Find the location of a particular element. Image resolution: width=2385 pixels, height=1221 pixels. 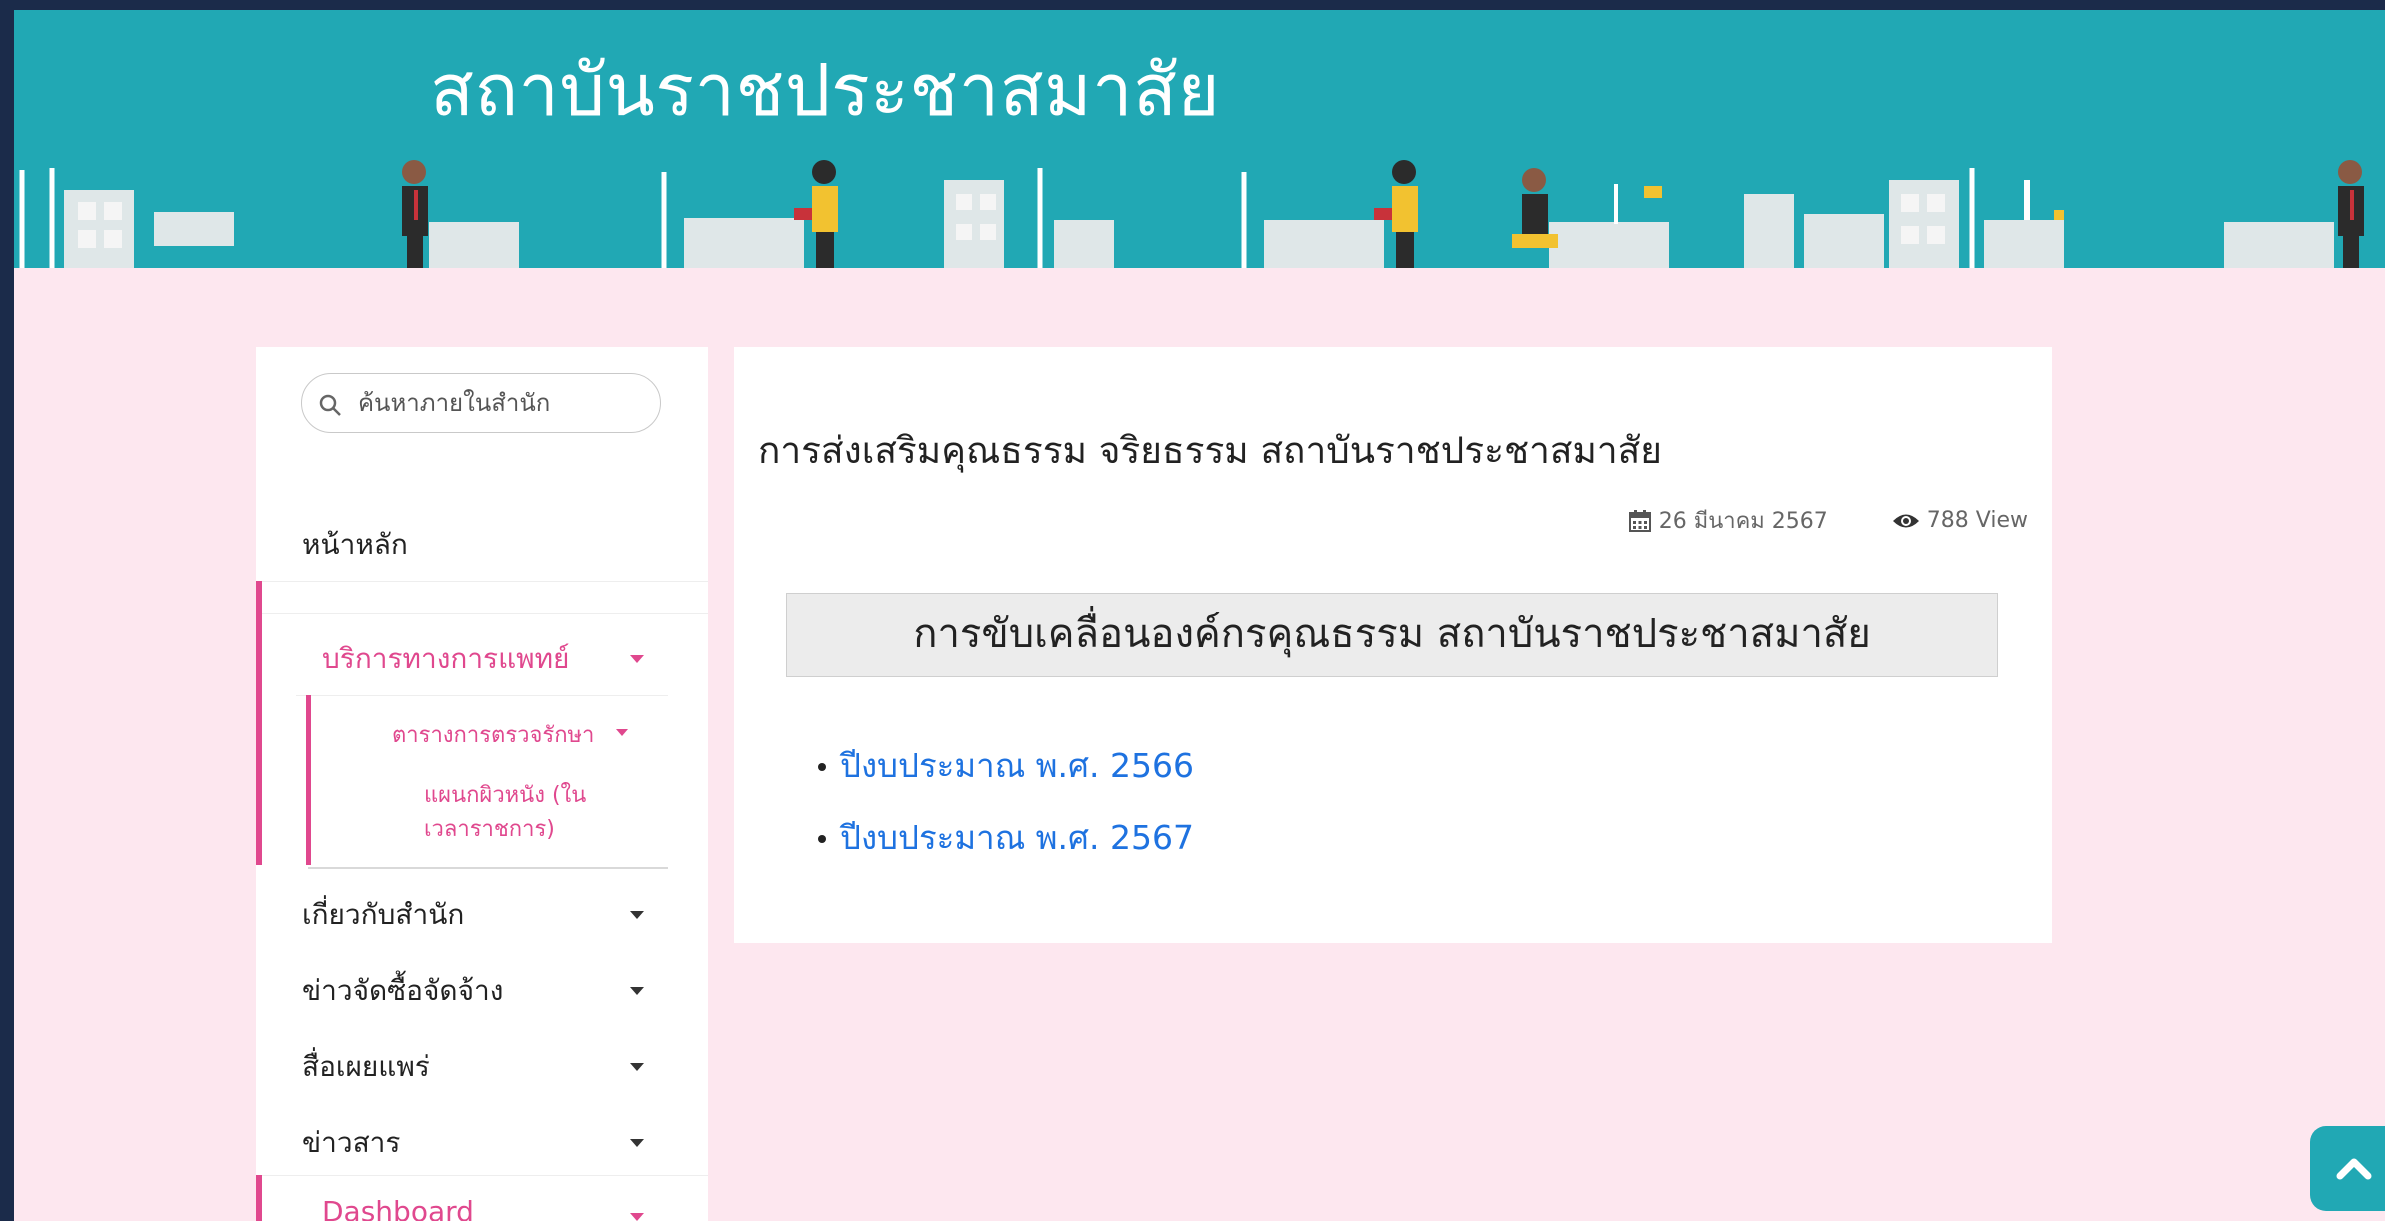

article-date: 26 มีนาคม 2567 is located at coordinates (1743, 521).